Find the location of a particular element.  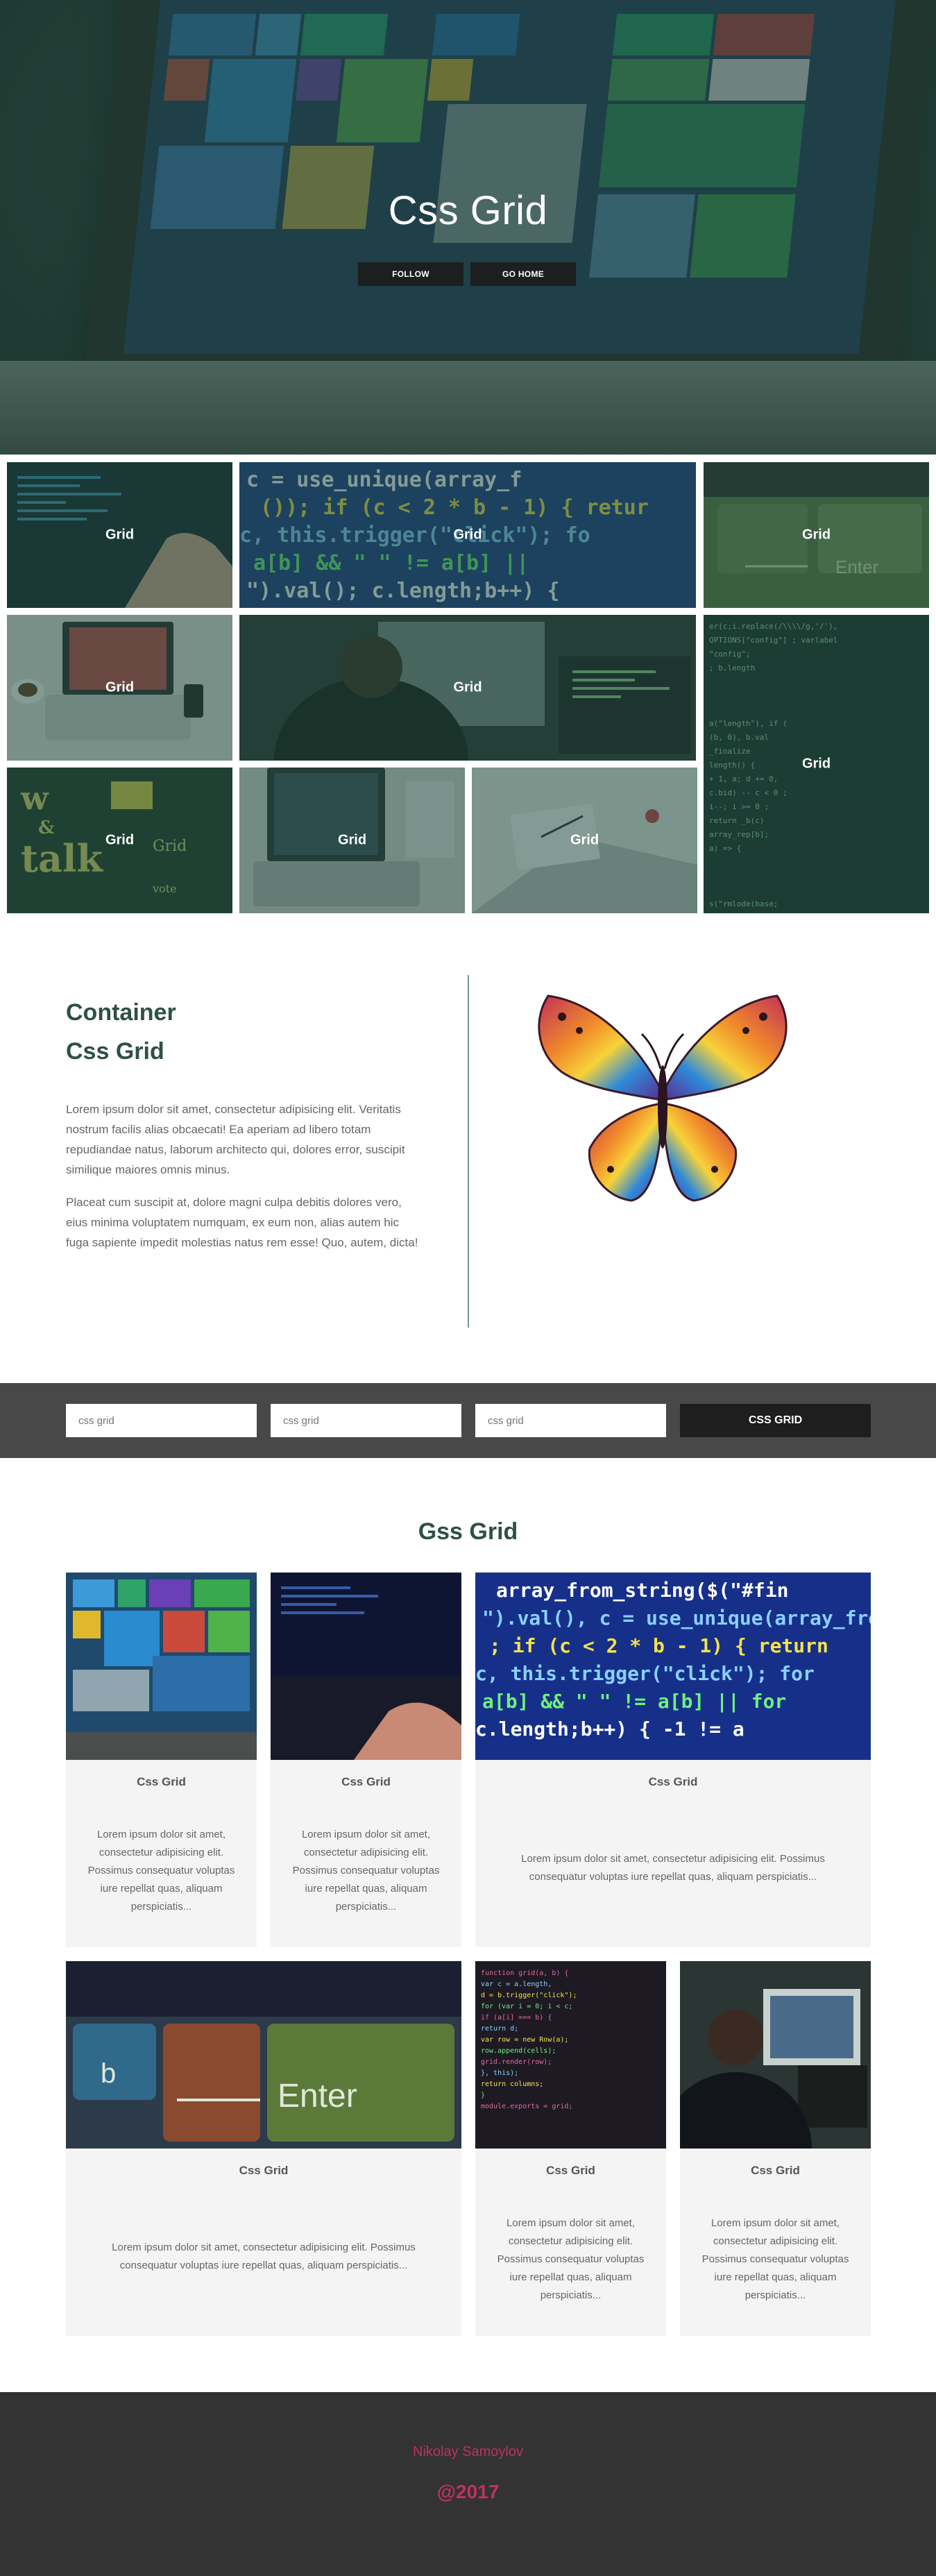

go-home-button: GO HOME is located at coordinates (523, 274).